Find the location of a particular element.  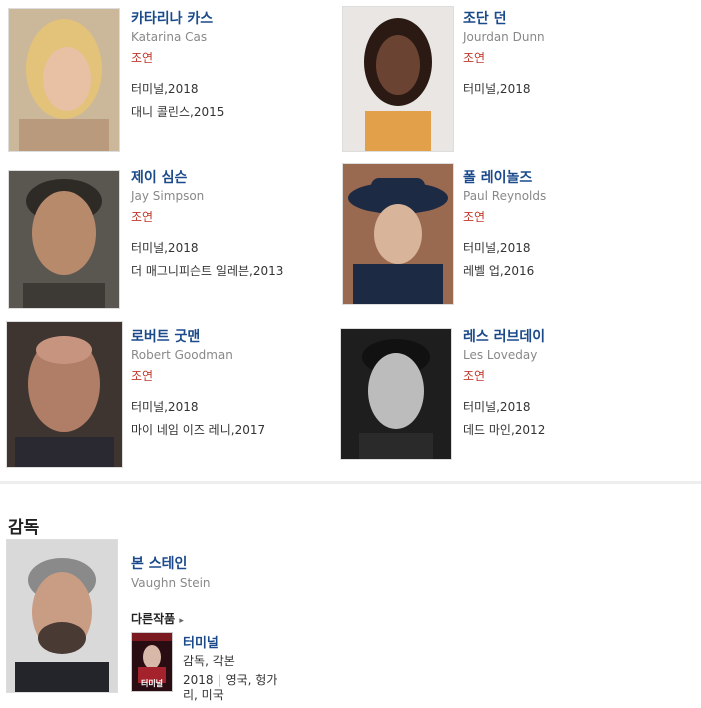

actor-work: 더 매그니피슨트 일레븐,2013 is located at coordinates (207, 270).